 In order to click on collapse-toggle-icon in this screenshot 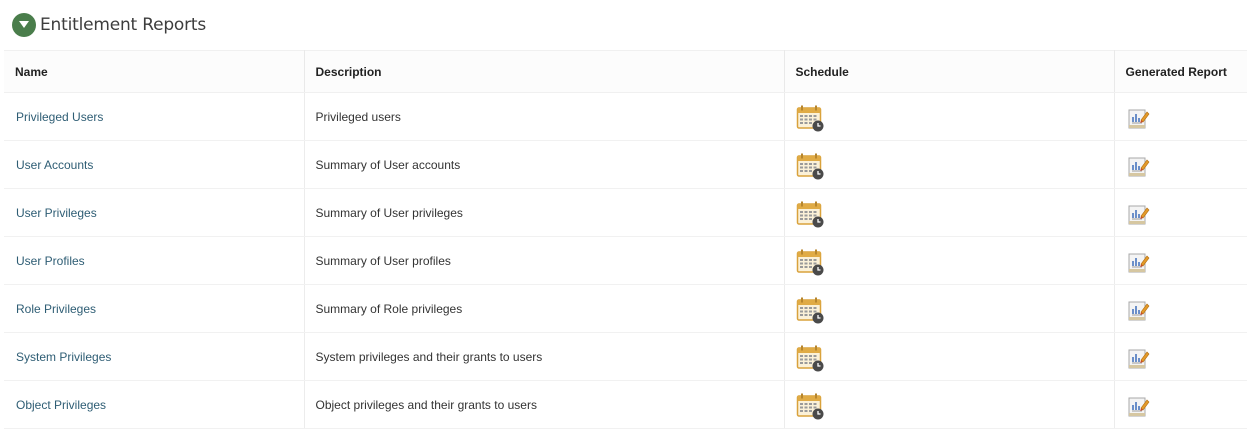, I will do `click(24, 25)`.